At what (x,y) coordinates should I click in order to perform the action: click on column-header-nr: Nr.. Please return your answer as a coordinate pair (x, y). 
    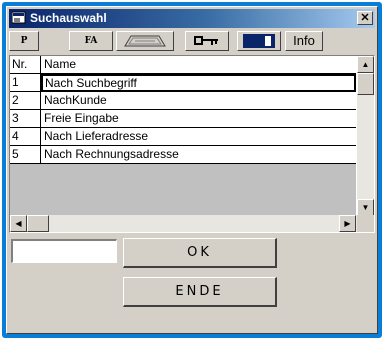
    Looking at the image, I should click on (25, 65).